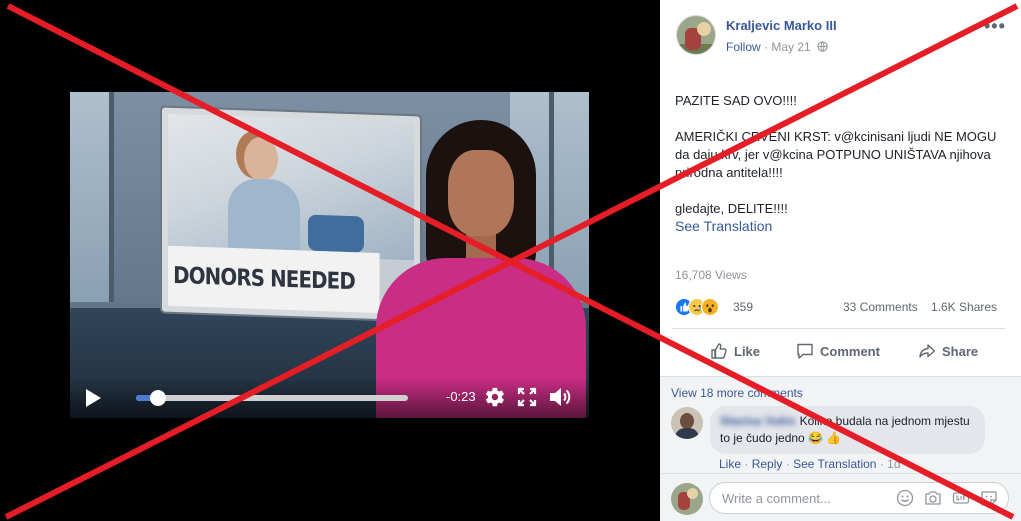  Describe the element at coordinates (893, 464) in the screenshot. I see `comment-age: 1d` at that location.